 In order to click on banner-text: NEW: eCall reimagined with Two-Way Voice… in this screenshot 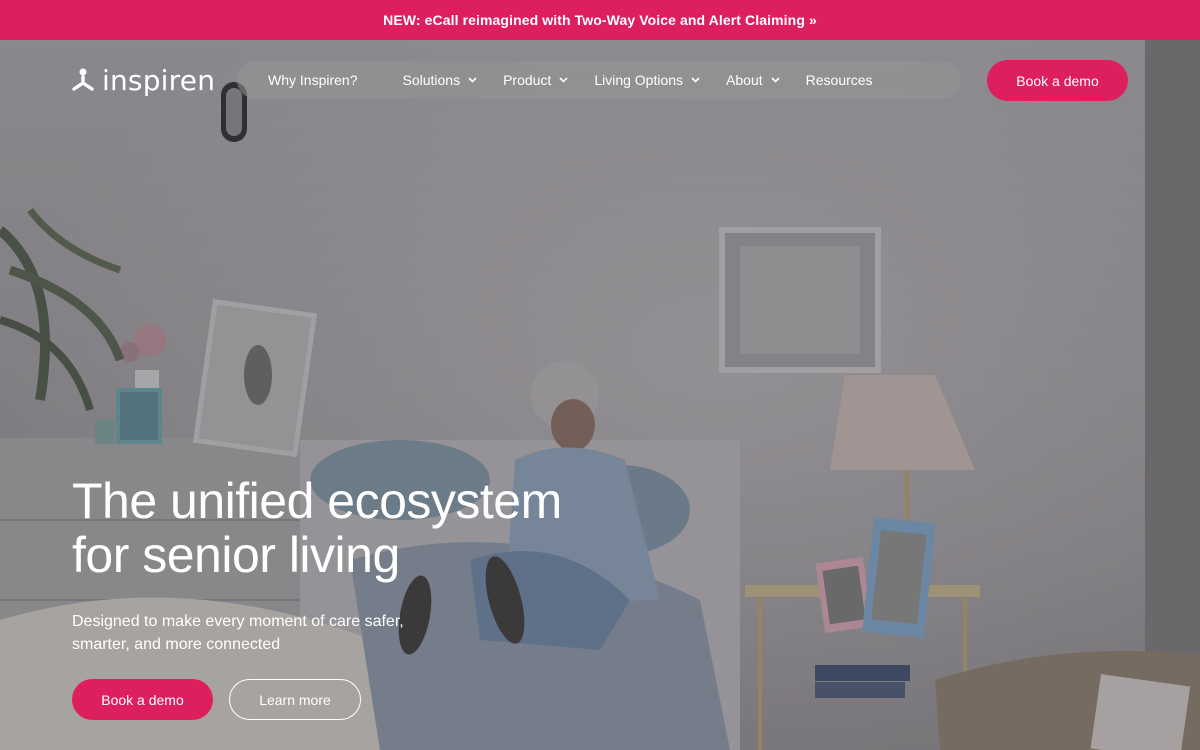, I will do `click(600, 20)`.